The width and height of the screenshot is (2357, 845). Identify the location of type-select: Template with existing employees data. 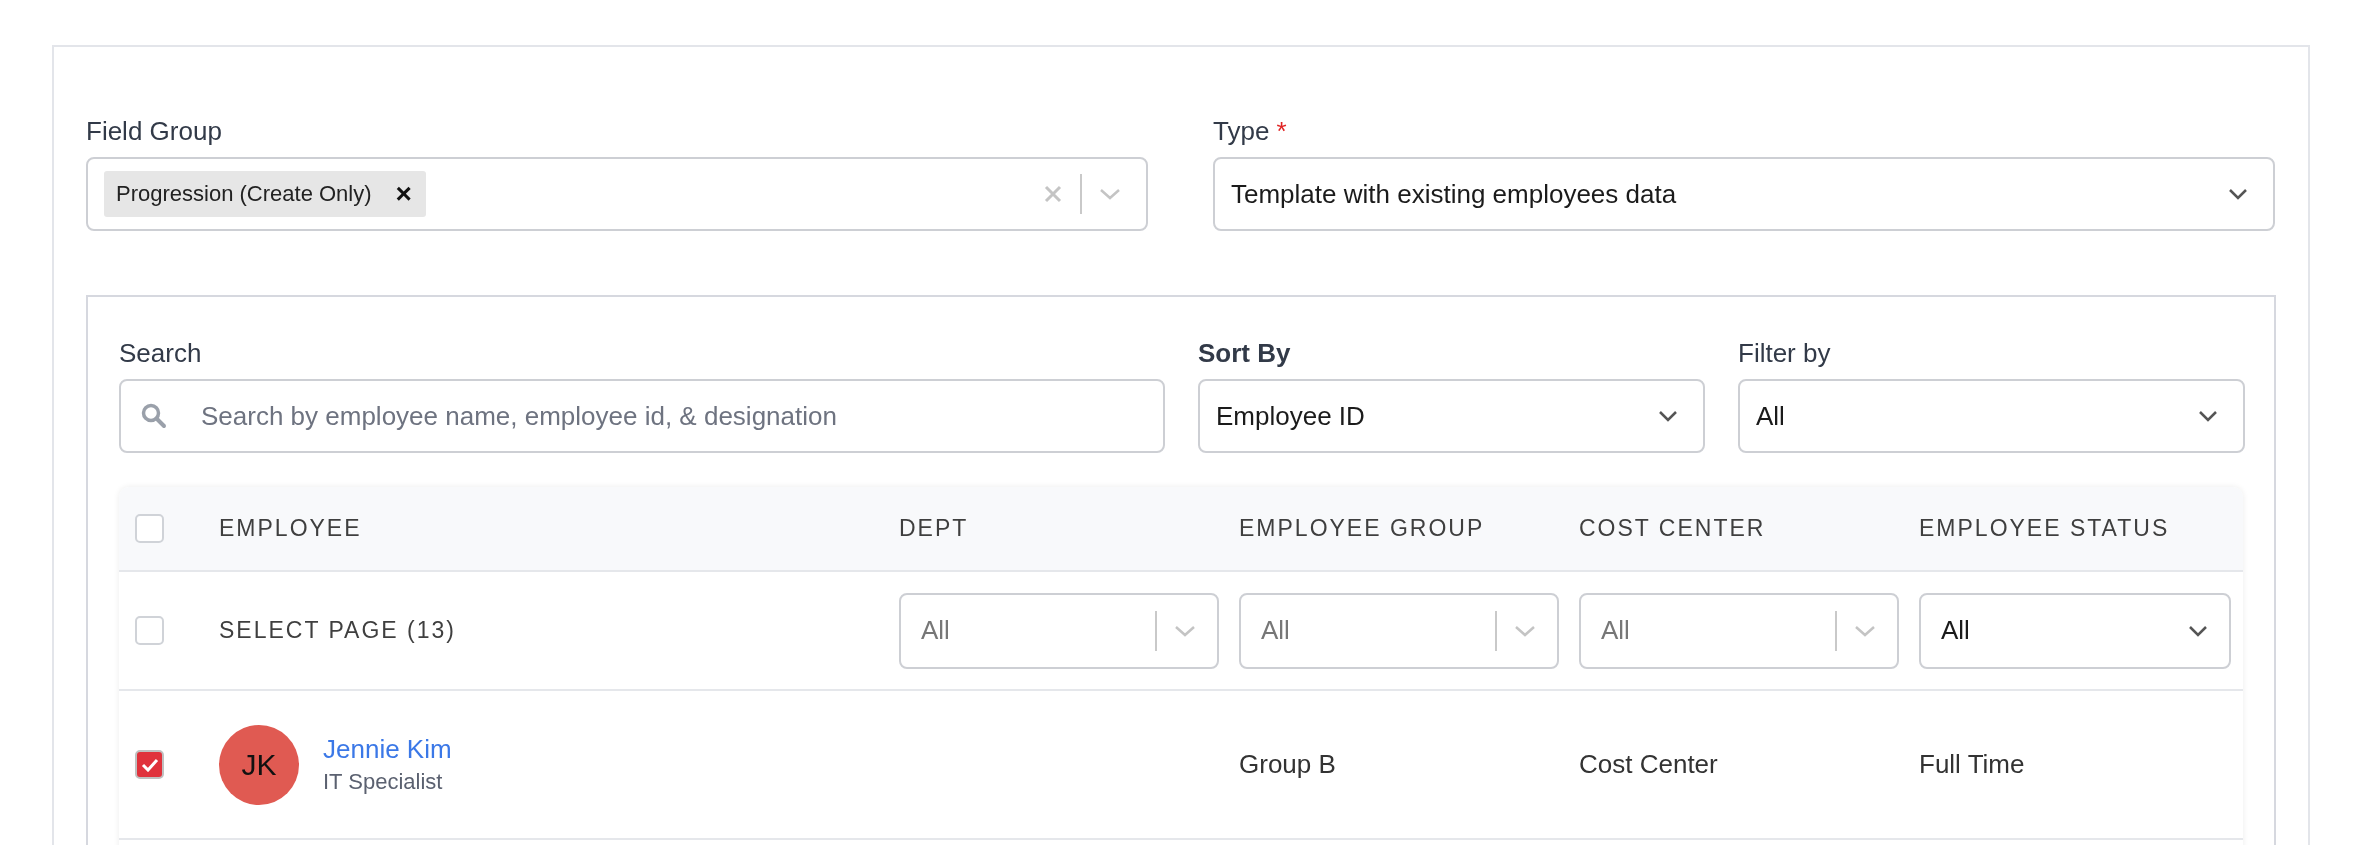
(1744, 194).